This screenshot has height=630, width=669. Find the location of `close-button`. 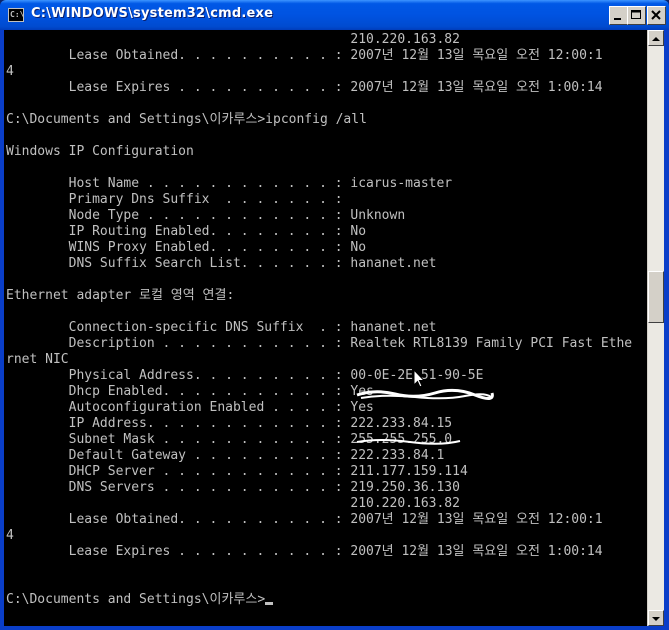

close-button is located at coordinates (656, 15).